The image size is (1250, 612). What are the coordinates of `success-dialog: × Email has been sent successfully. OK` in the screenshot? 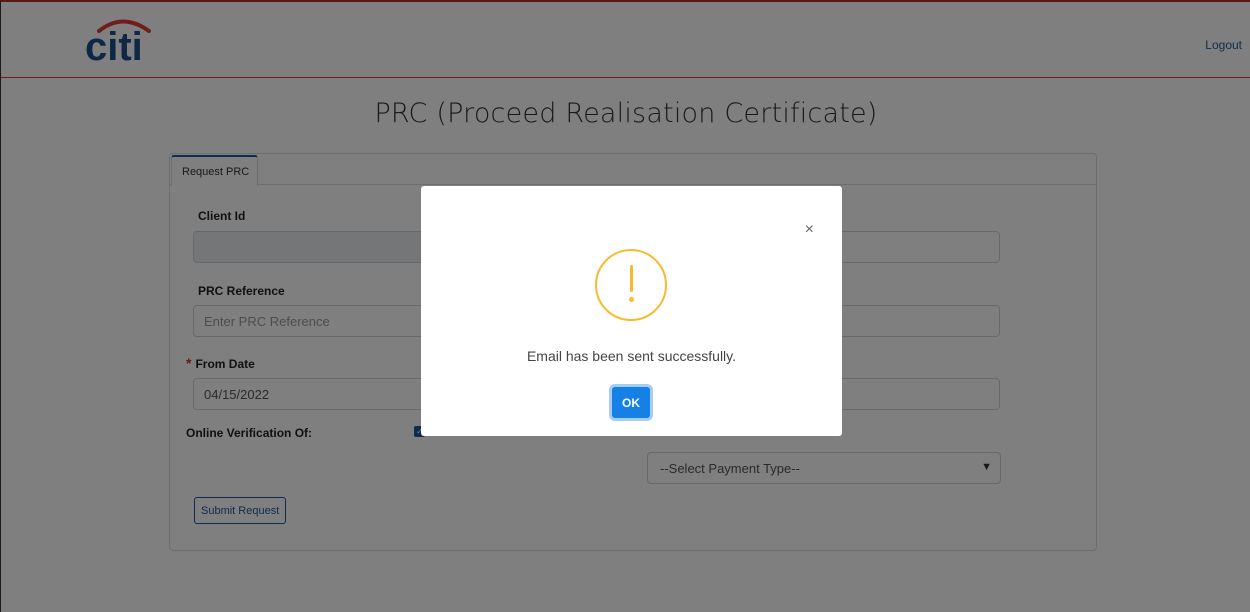 It's located at (631, 311).